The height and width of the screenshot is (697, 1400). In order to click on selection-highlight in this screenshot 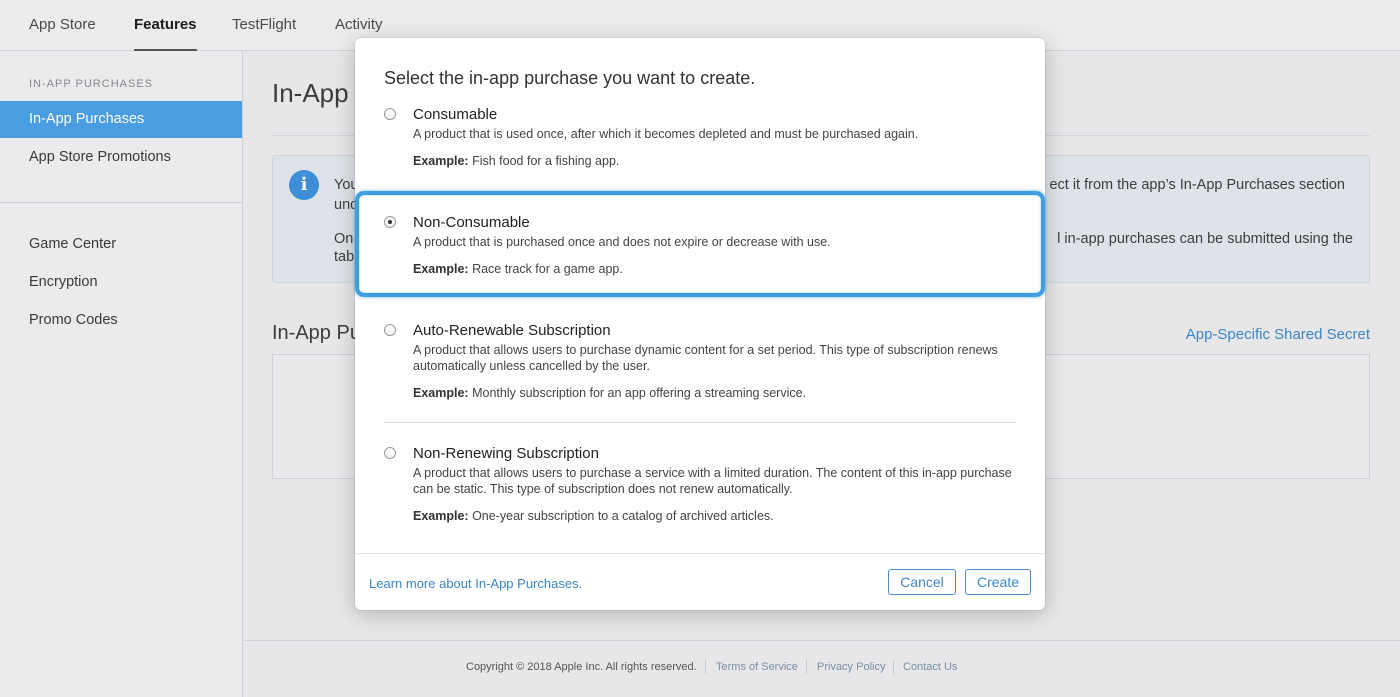, I will do `click(700, 244)`.